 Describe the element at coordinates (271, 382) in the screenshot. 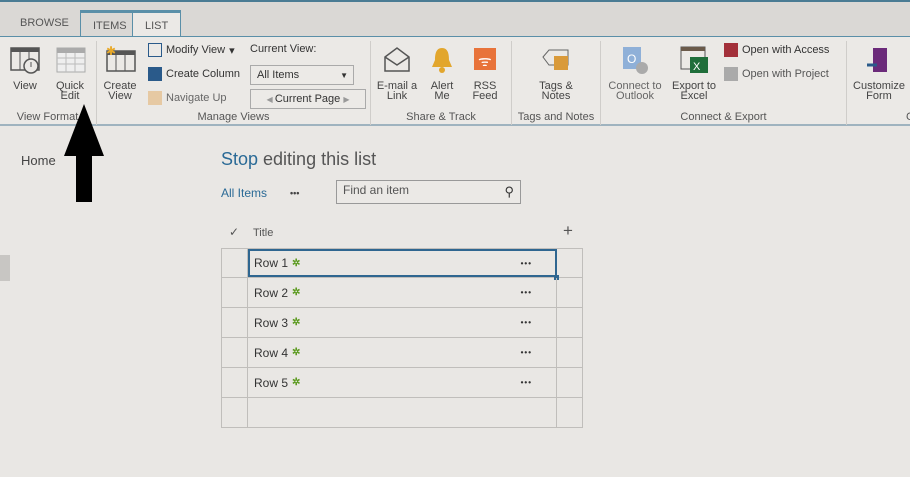

I see `row-title: Row 5` at that location.